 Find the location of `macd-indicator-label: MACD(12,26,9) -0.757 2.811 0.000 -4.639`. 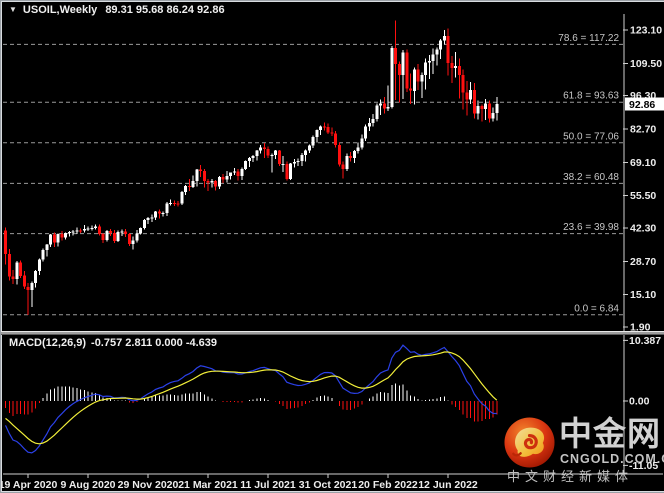

macd-indicator-label: MACD(12,26,9) -0.757 2.811 0.000 -4.639 is located at coordinates (113, 343).